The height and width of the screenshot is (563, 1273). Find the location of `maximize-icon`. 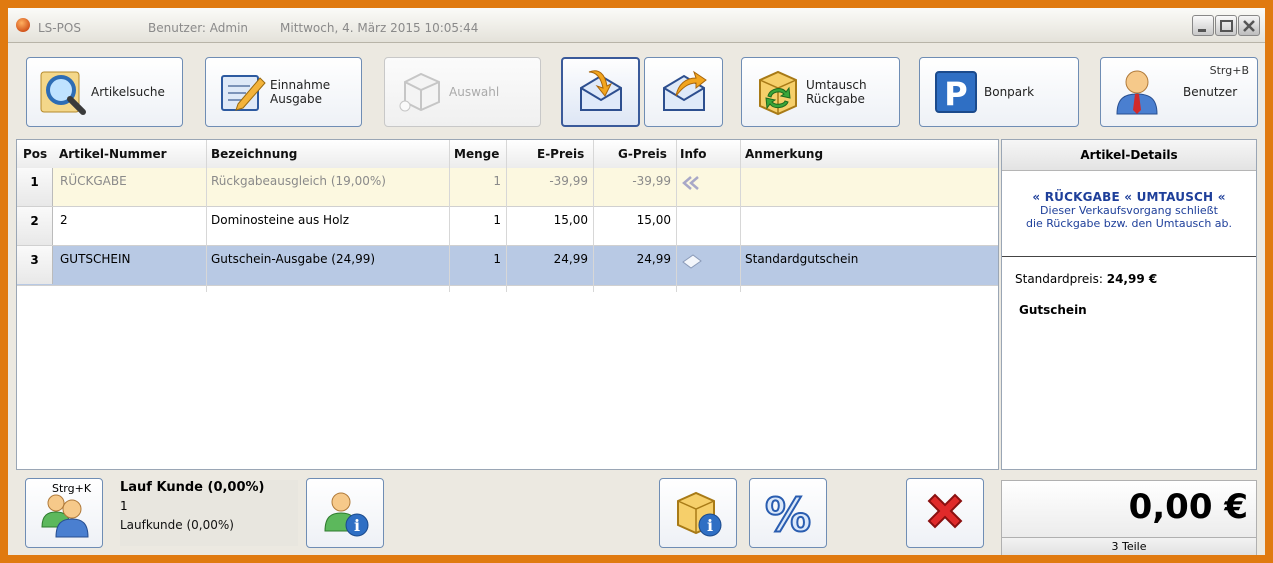

maximize-icon is located at coordinates (1226, 26).